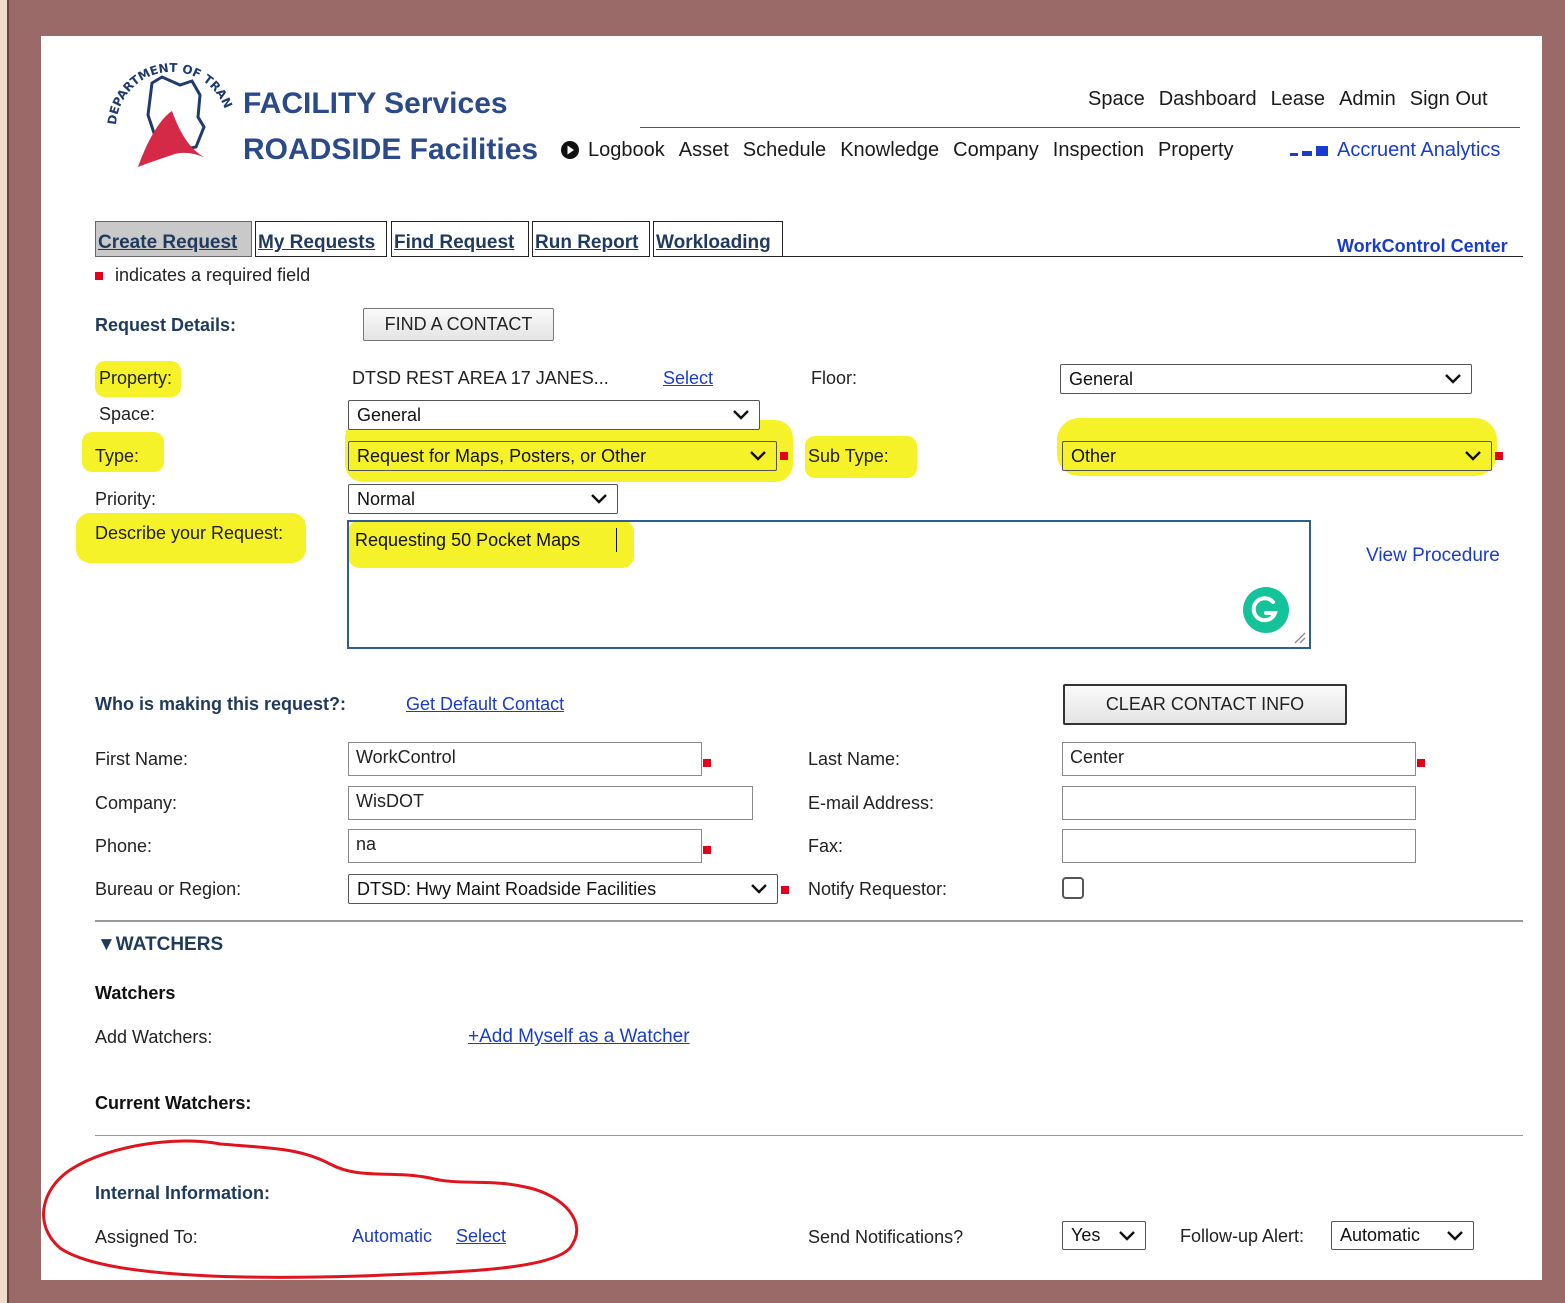 The height and width of the screenshot is (1303, 1565). I want to click on followup-alert-label: Follow-up Alert:, so click(1242, 1236).